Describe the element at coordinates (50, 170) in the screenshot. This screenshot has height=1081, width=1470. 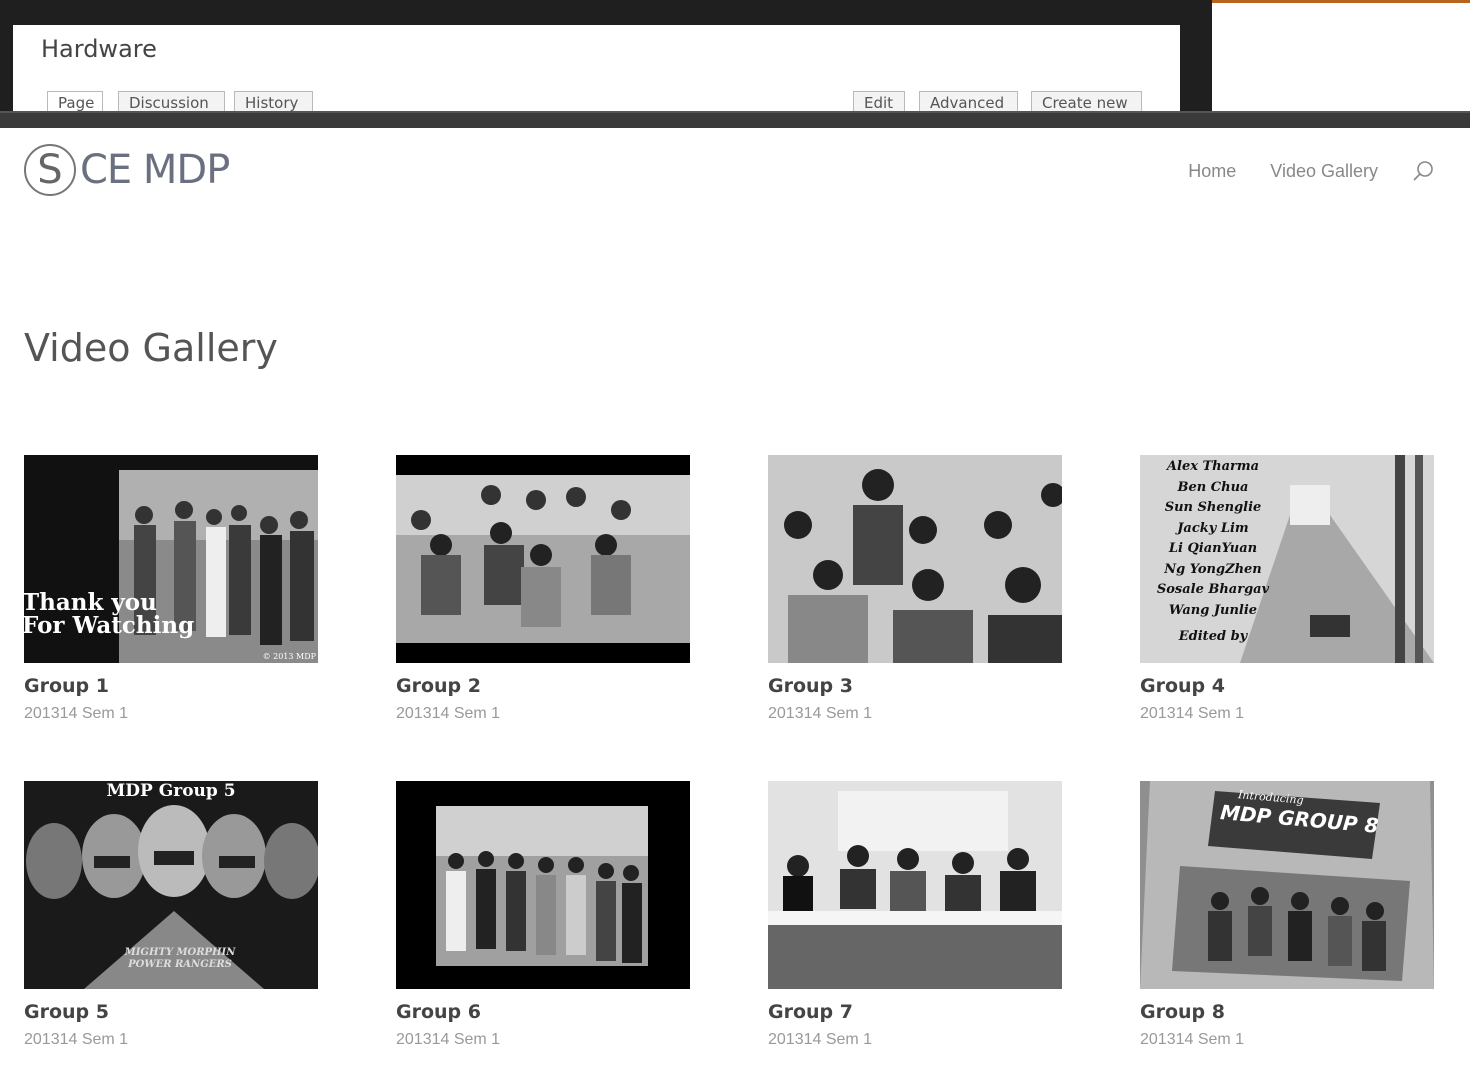
I see `logo-circle: S` at that location.